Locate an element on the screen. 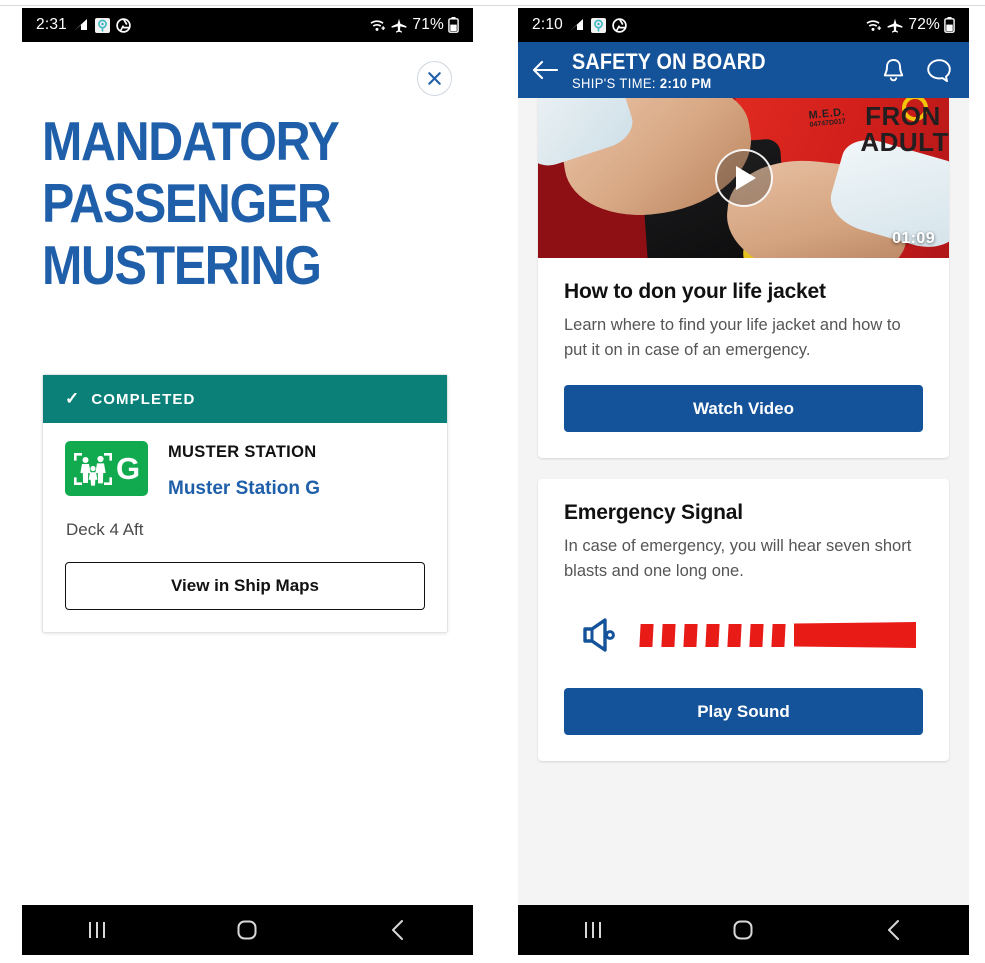  arrow-left-icon is located at coordinates (545, 70).